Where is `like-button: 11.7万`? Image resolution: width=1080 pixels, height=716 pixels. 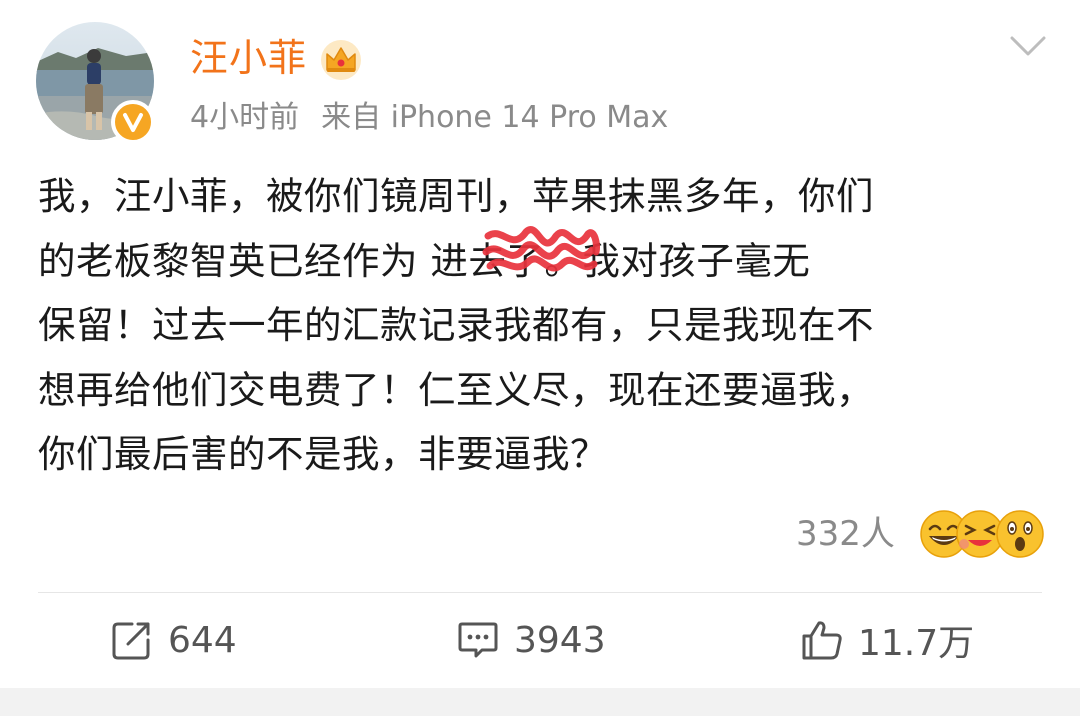
like-button: 11.7万 is located at coordinates (887, 640).